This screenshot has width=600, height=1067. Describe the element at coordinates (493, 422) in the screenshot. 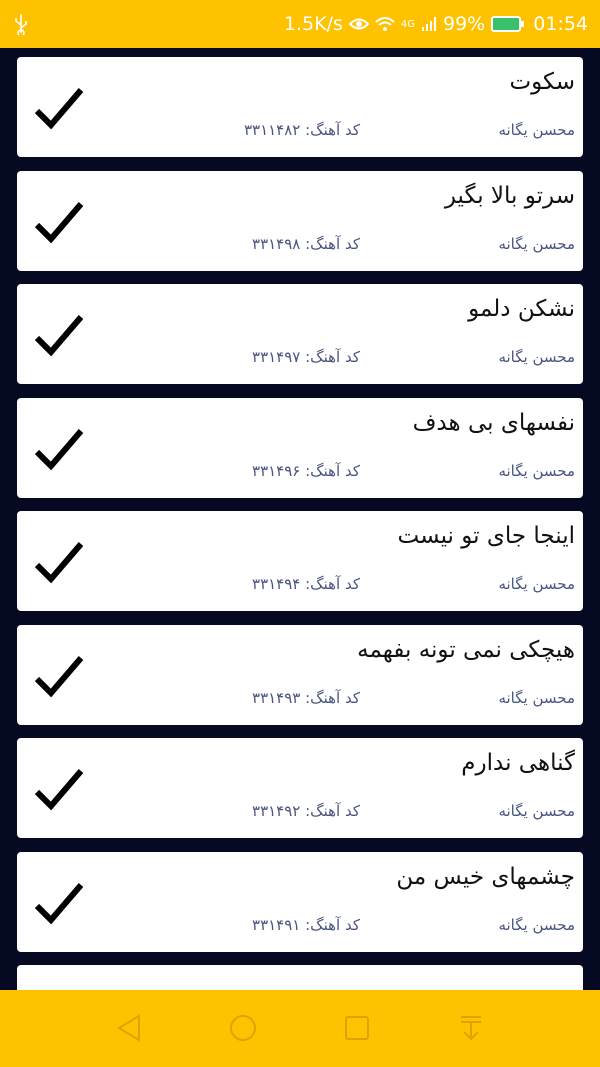

I see `song-title: نفسهای بی هدف` at that location.